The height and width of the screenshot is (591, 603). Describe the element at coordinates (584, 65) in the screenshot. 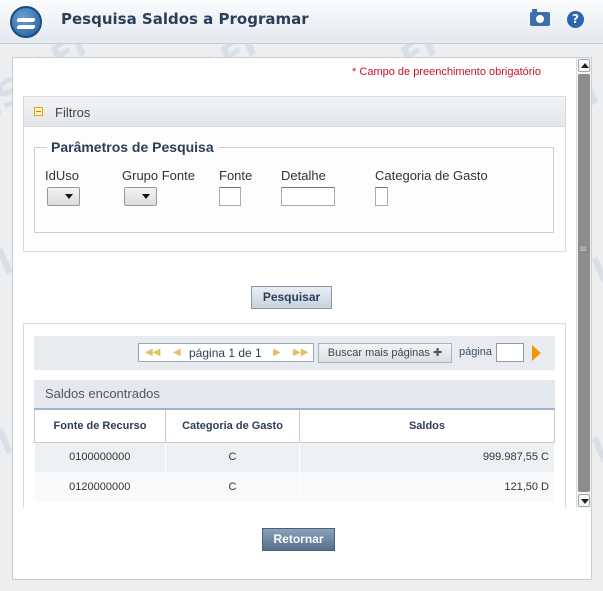

I see `scroll-up-icon` at that location.